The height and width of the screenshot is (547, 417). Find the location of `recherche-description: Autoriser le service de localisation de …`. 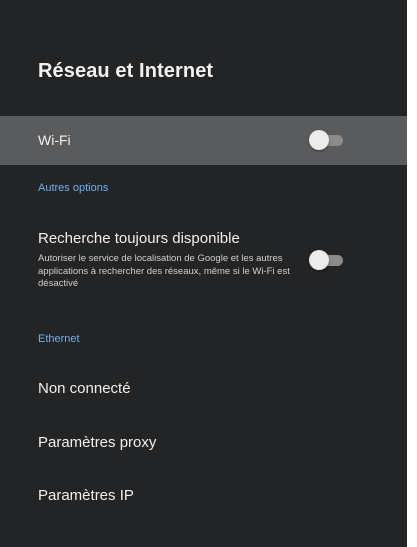

recherche-description: Autoriser le service de localisation de … is located at coordinates (164, 271).